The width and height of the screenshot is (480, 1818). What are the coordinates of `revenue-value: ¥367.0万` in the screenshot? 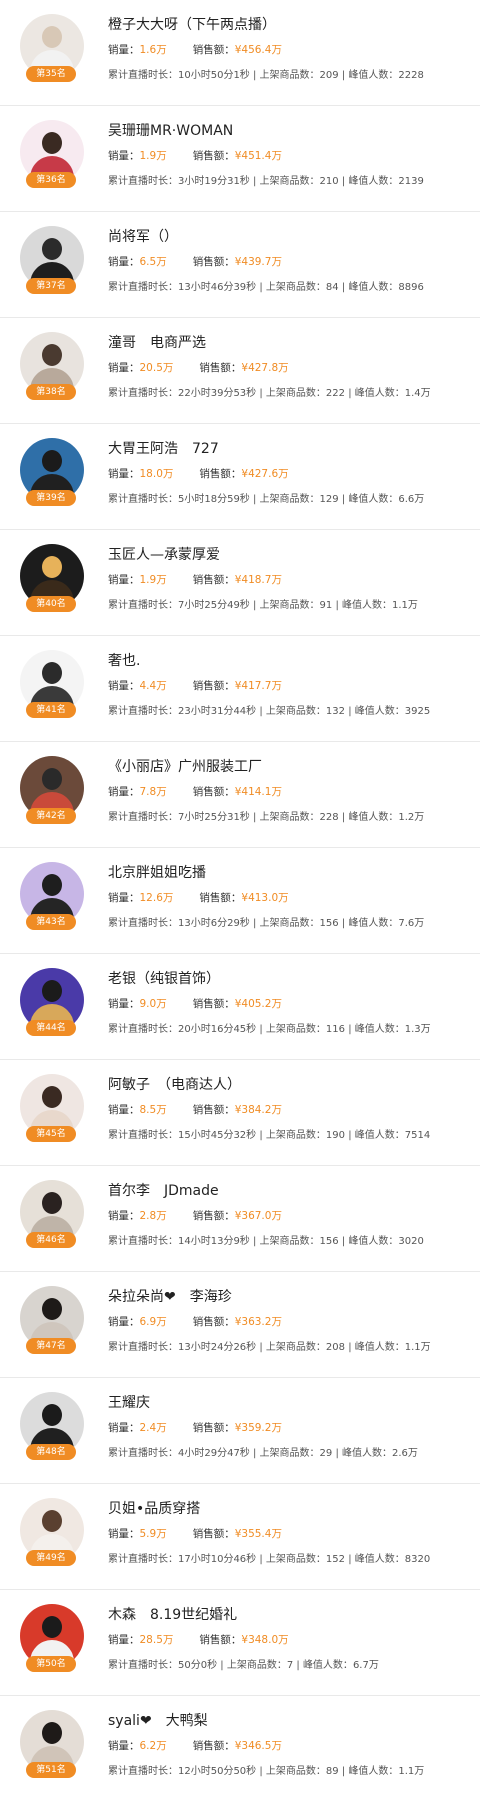 It's located at (258, 1216).